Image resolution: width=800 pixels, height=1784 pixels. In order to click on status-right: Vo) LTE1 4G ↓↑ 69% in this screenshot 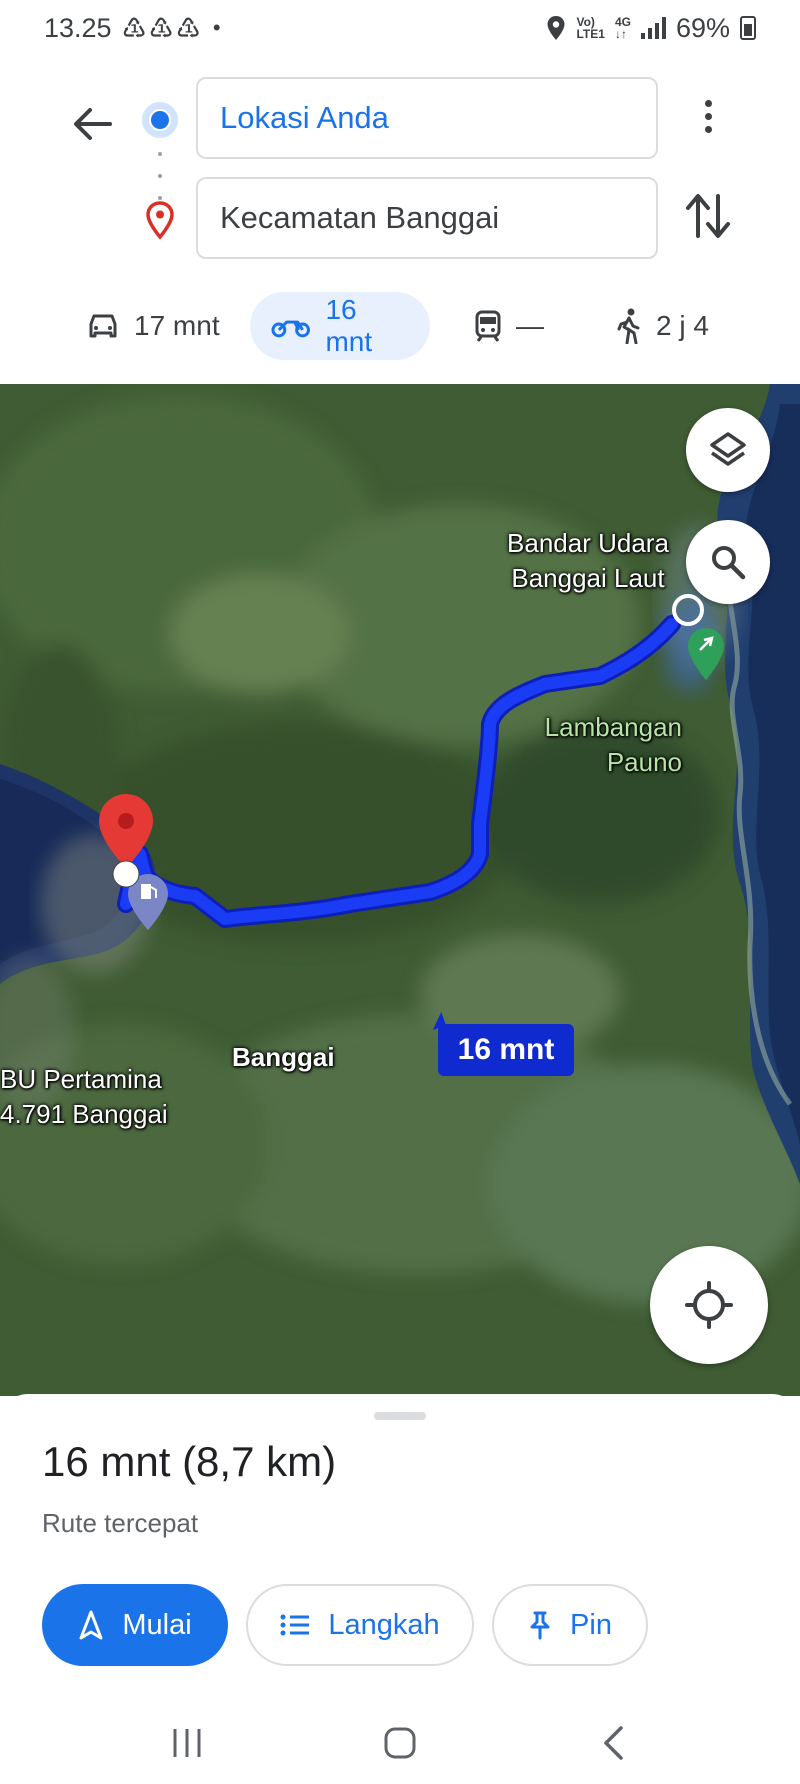, I will do `click(651, 28)`.